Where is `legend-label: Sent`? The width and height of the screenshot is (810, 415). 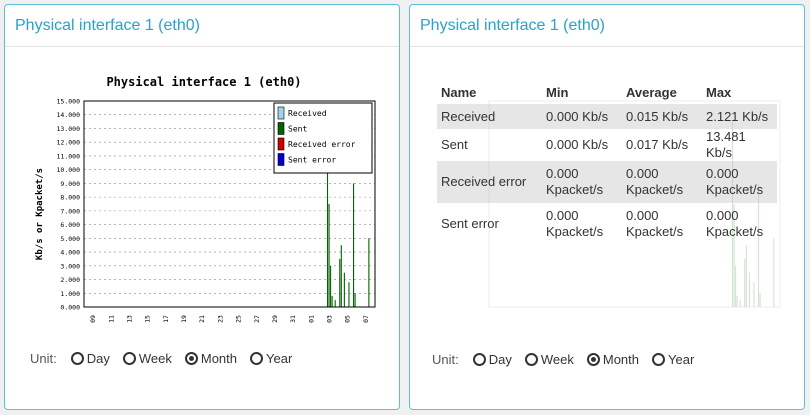 legend-label: Sent is located at coordinates (297, 129).